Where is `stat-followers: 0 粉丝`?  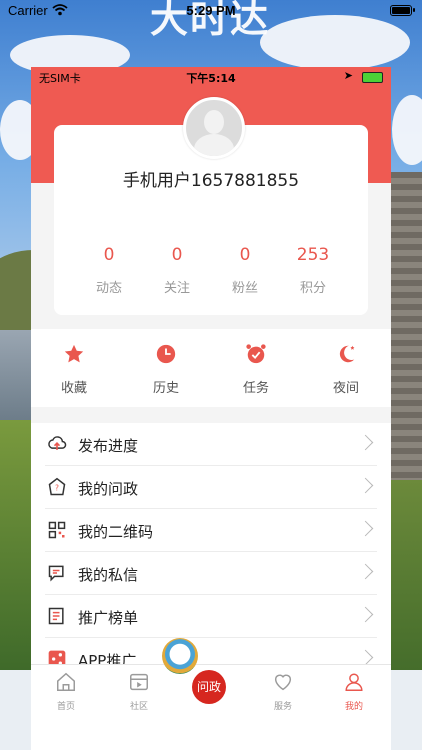 stat-followers: 0 粉丝 is located at coordinates (245, 270).